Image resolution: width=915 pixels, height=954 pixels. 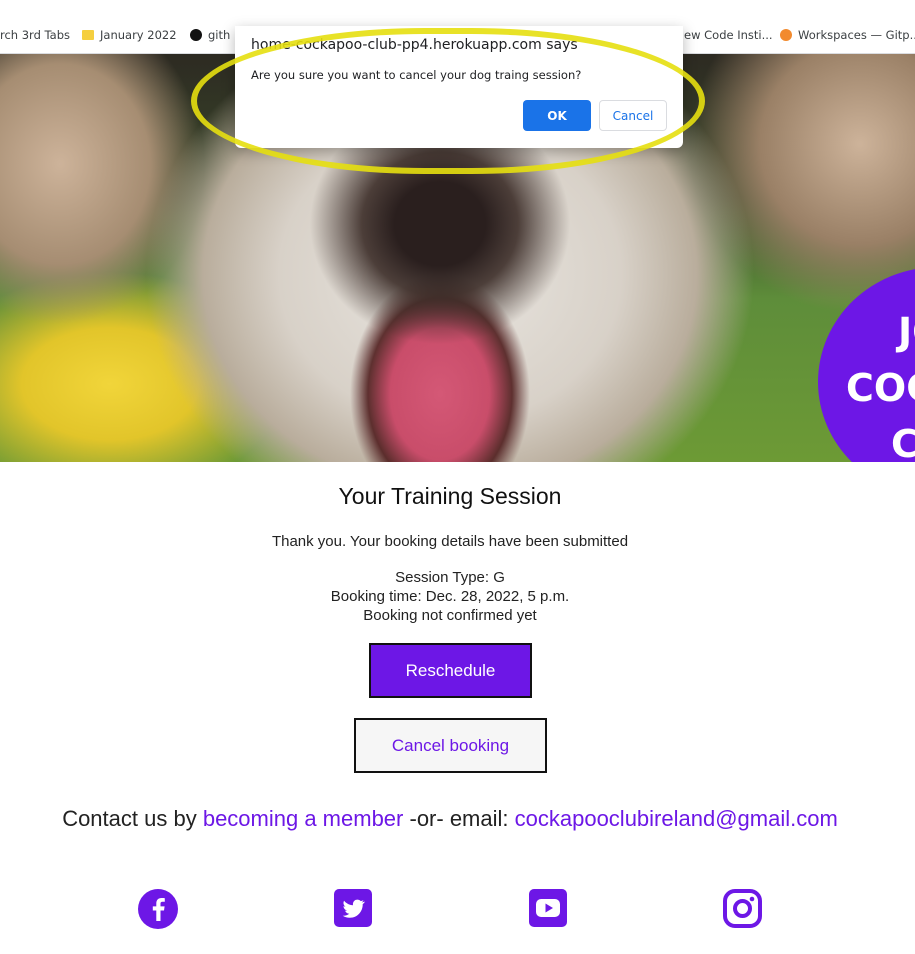 What do you see at coordinates (549, 909) in the screenshot?
I see `youtube-icon` at bounding box center [549, 909].